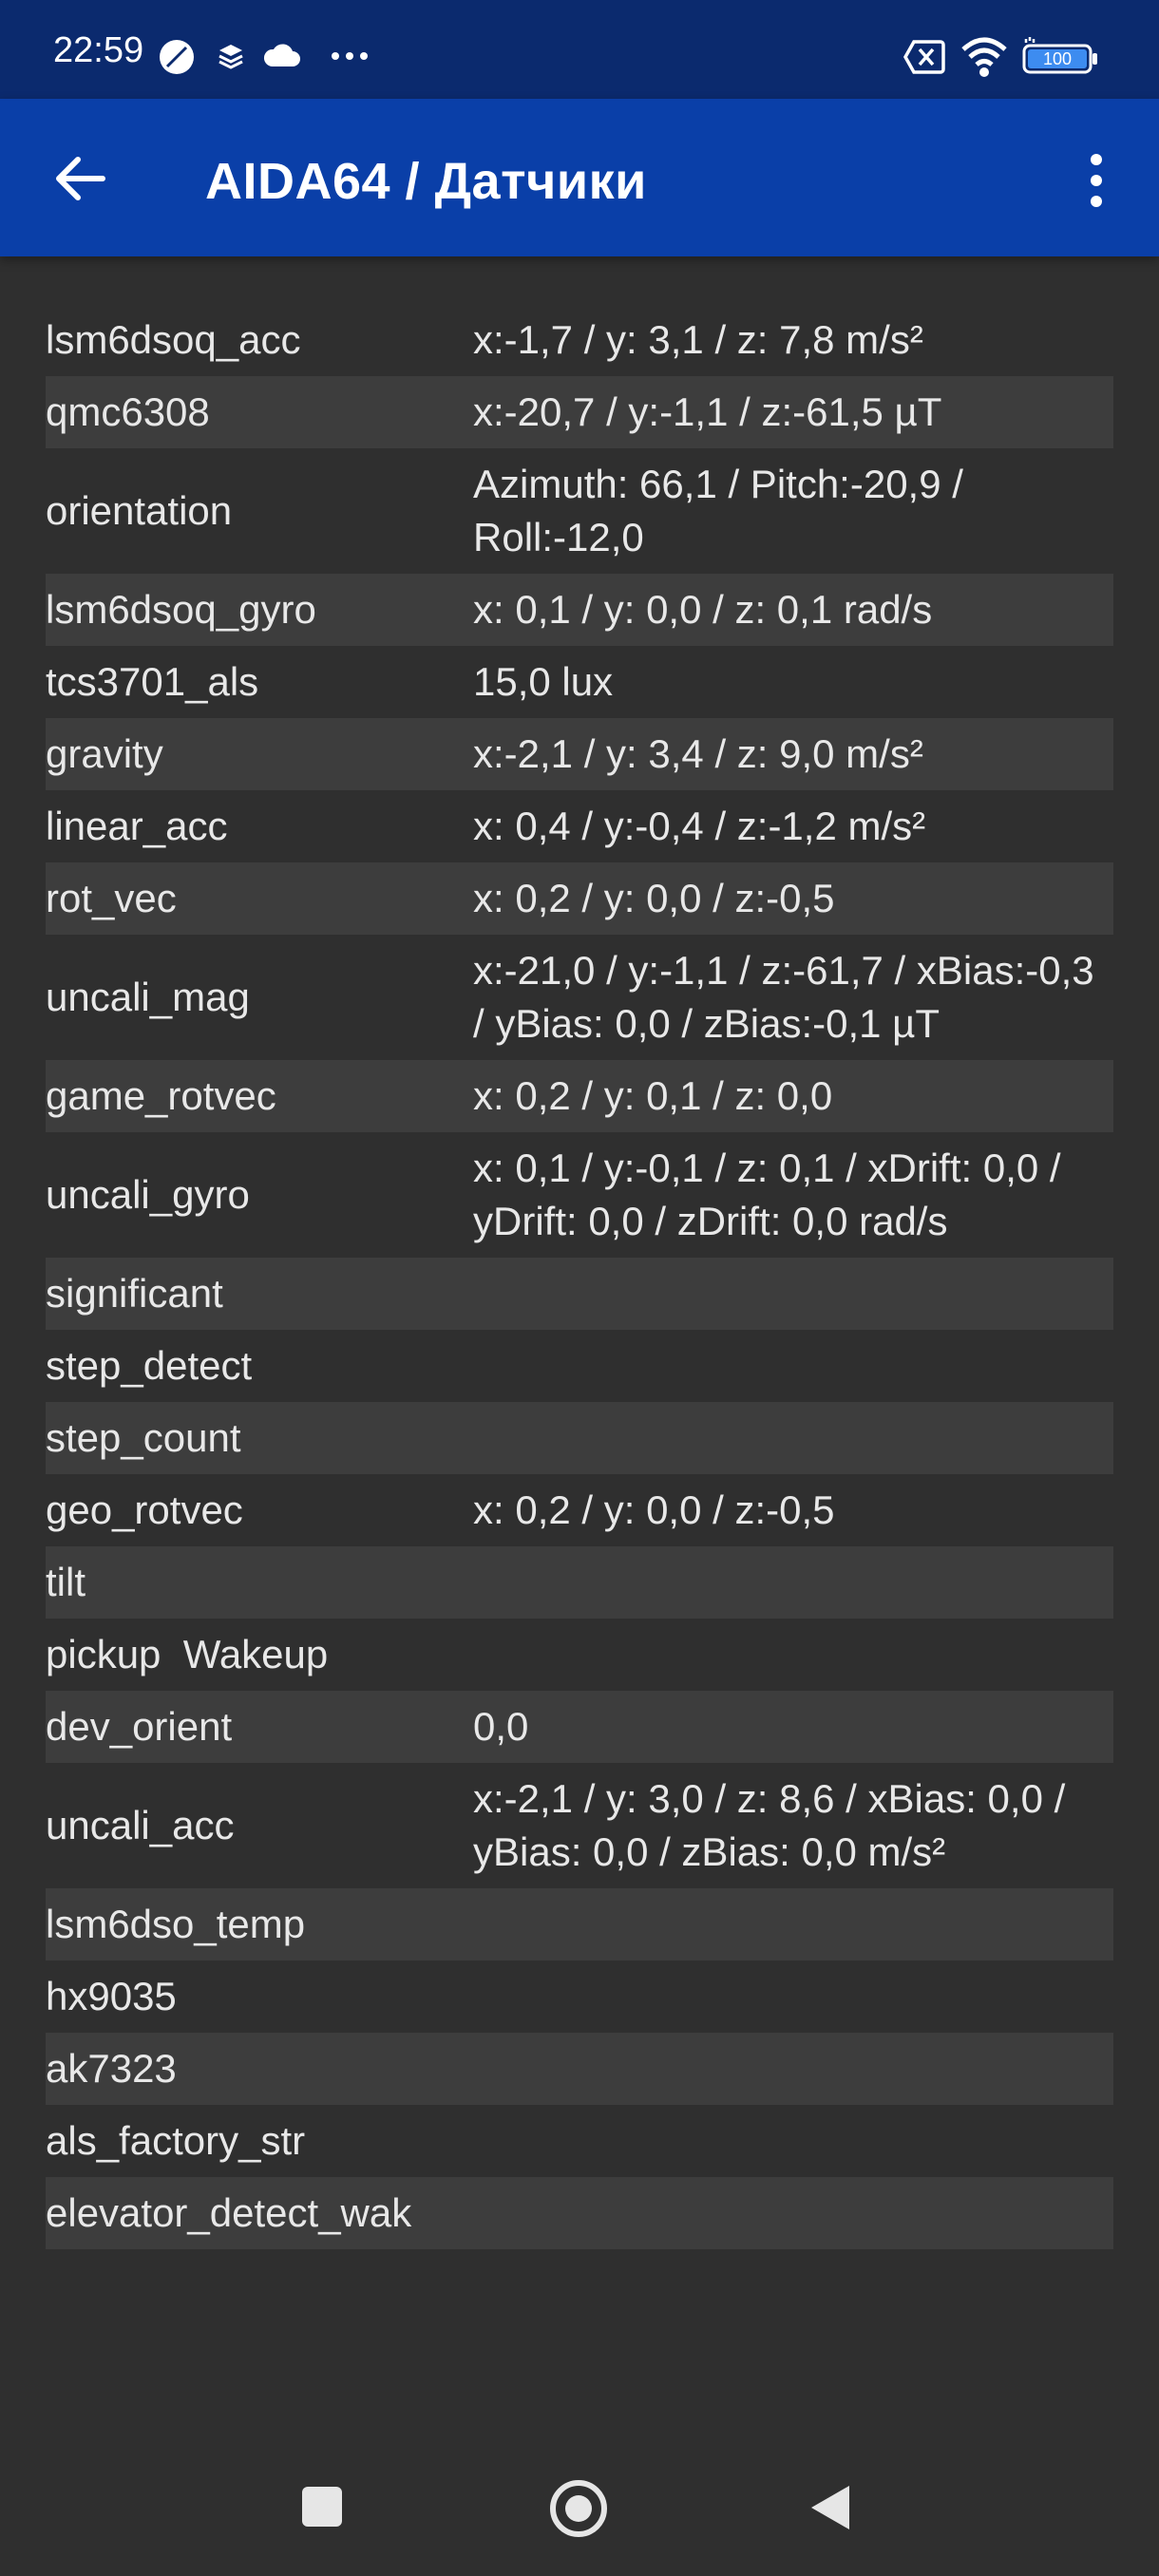 The image size is (1159, 2576). What do you see at coordinates (698, 753) in the screenshot?
I see `sensor-value: x:-2,1 / y: 3,4 / z: 9,0 m/s²` at bounding box center [698, 753].